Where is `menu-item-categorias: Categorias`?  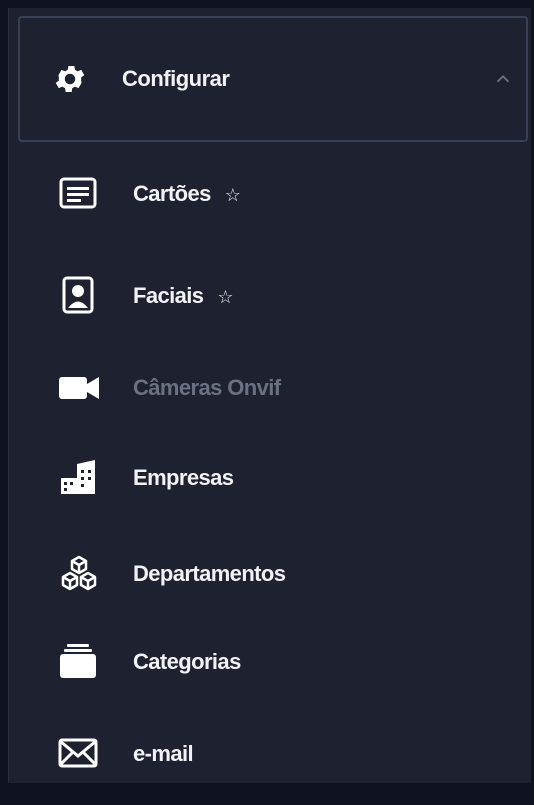
menu-item-categorias: Categorias is located at coordinates (277, 662).